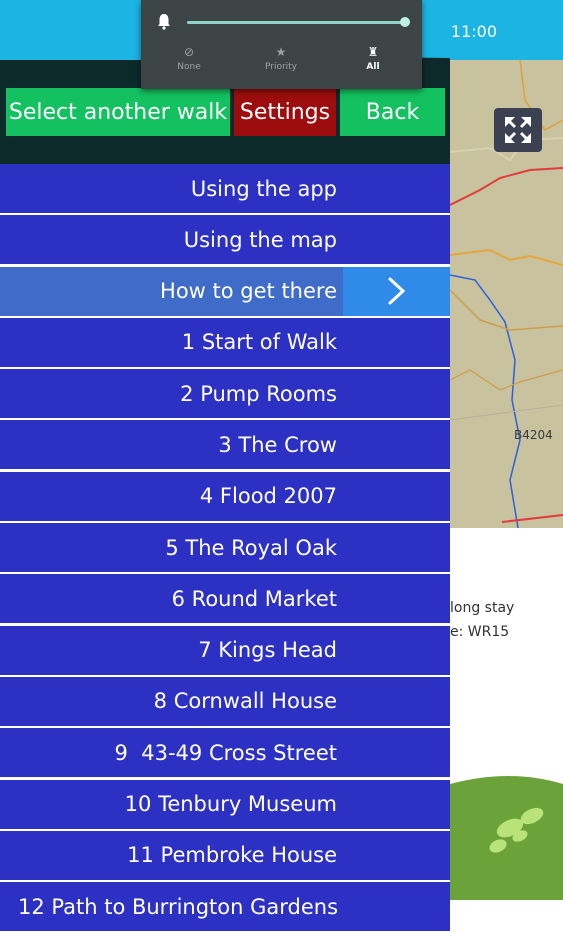 The height and width of the screenshot is (933, 563). I want to click on menu-item-round-market: 6 Round Market, so click(225, 599).